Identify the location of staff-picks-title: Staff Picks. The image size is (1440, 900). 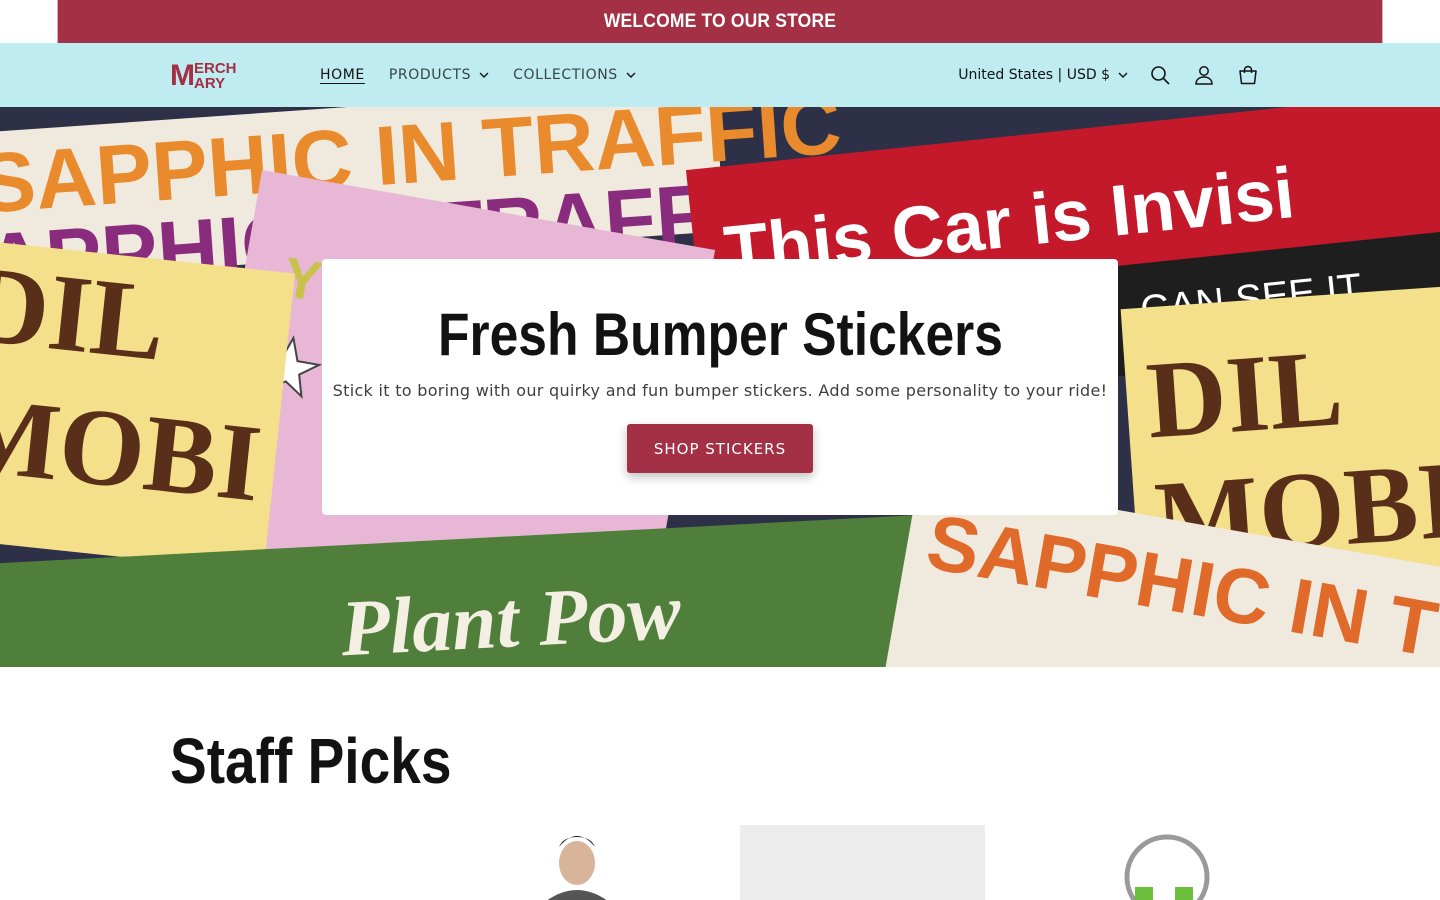
(311, 761).